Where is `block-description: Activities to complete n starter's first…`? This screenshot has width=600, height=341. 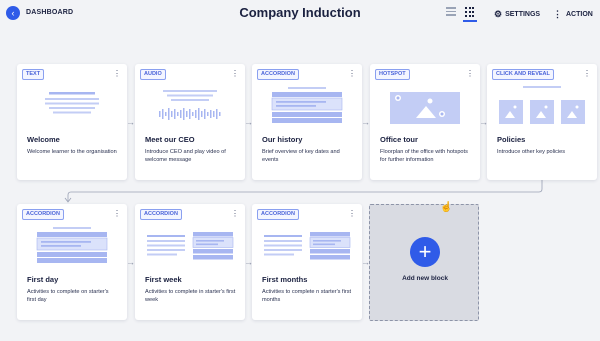 block-description: Activities to complete n starter's first… is located at coordinates (307, 296).